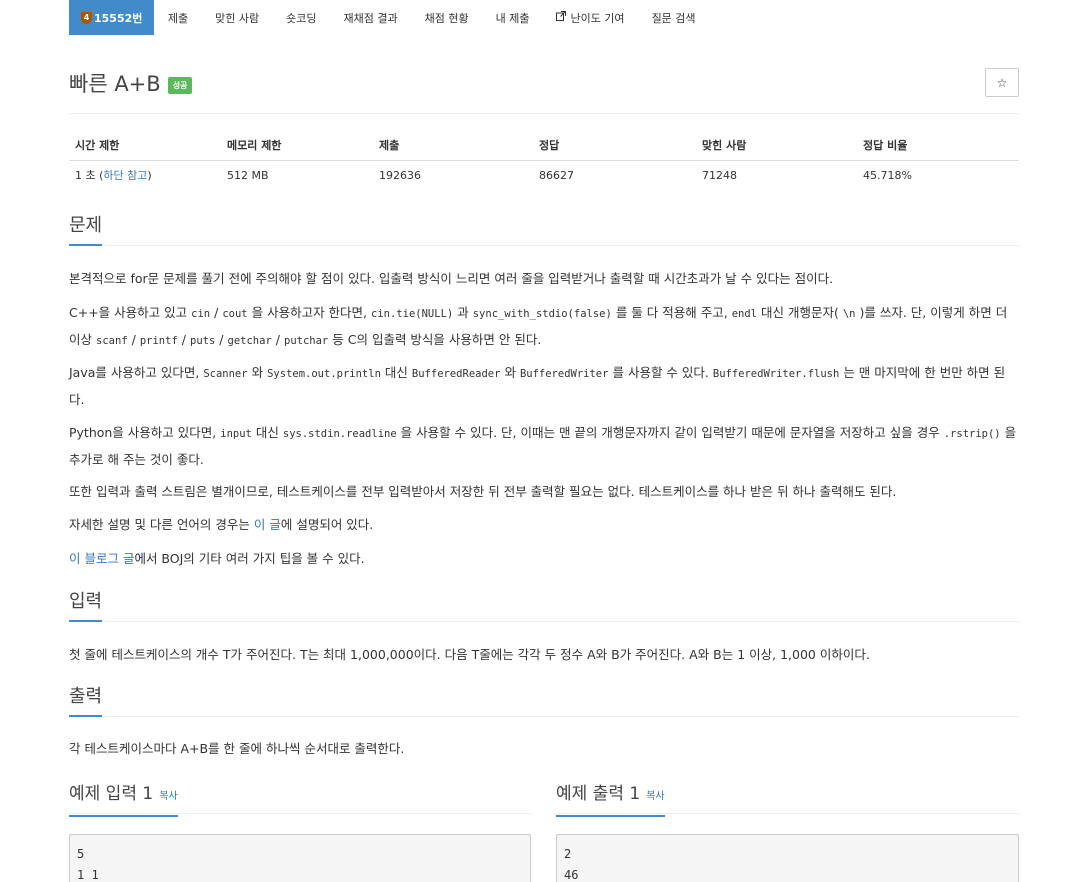 The image size is (1072, 882). What do you see at coordinates (776, 374) in the screenshot?
I see `code-flush: BufferedWriter.flush` at bounding box center [776, 374].